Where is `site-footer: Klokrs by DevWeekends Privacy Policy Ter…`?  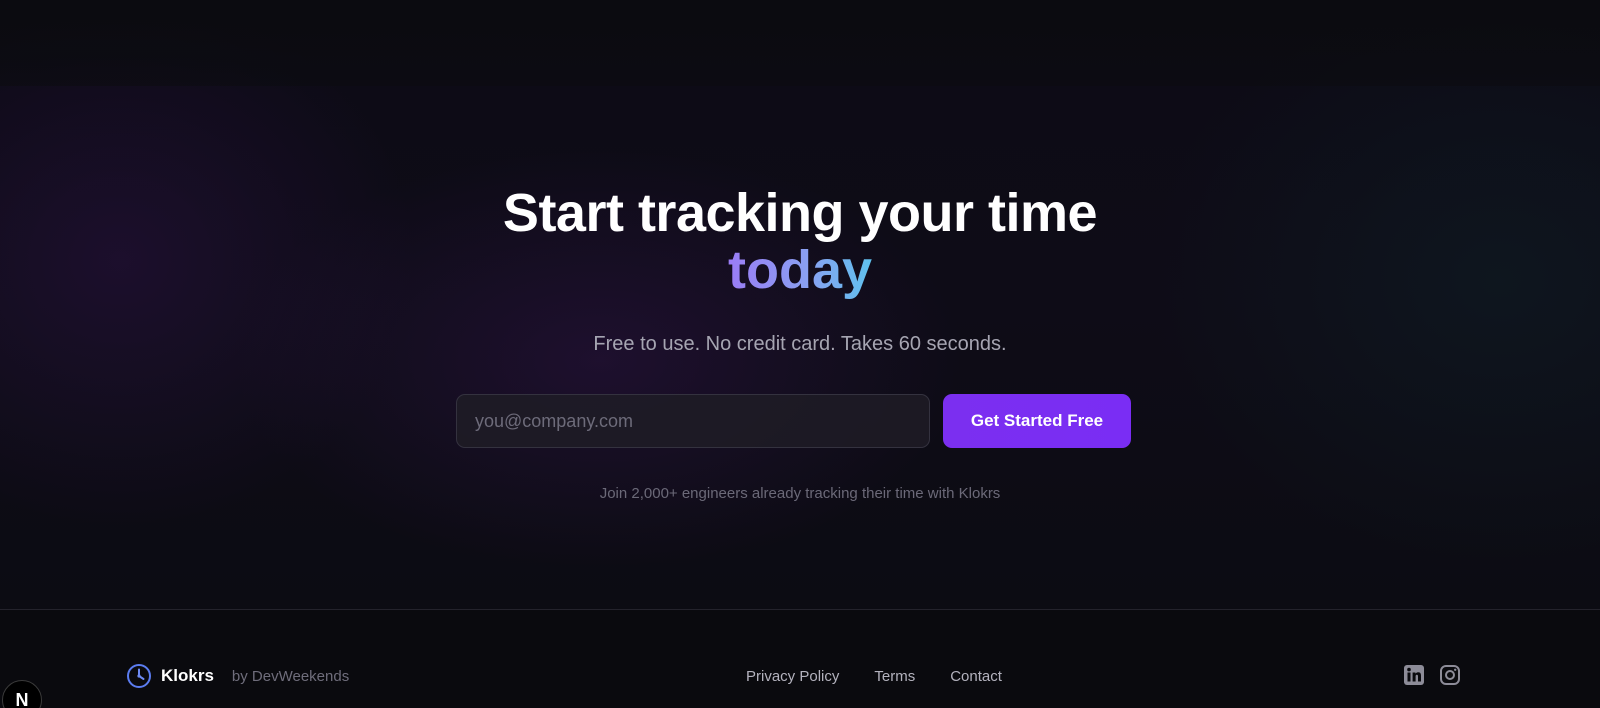 site-footer: Klokrs by DevWeekends Privacy Policy Ter… is located at coordinates (800, 658).